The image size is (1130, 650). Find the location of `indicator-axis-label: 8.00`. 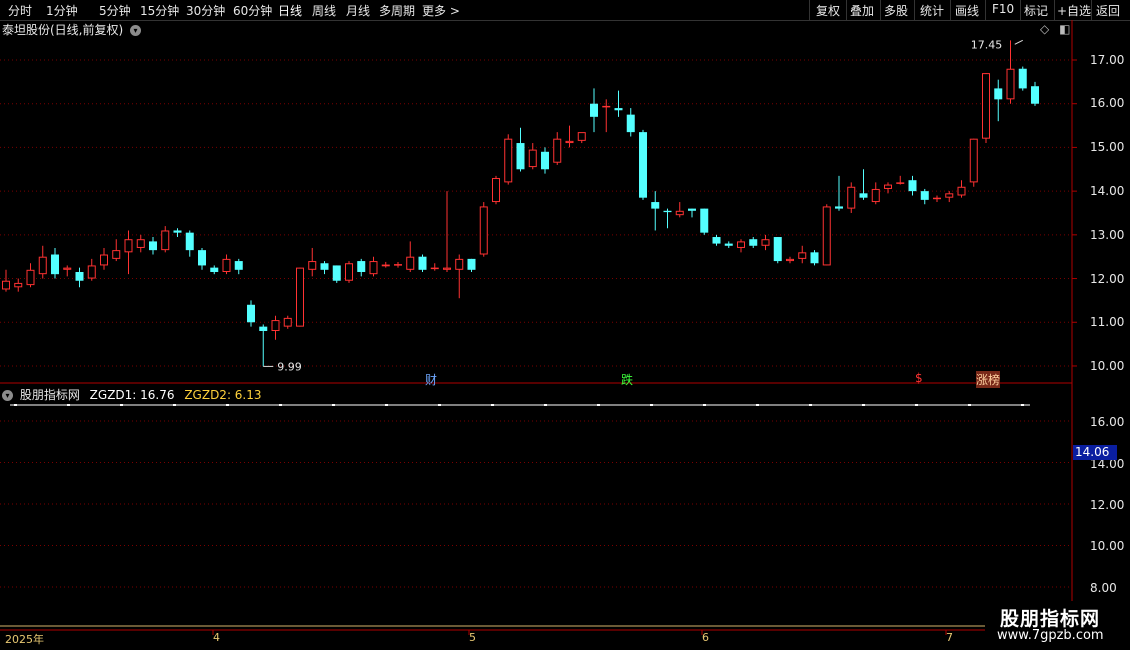

indicator-axis-label: 8.00 is located at coordinates (1103, 588).